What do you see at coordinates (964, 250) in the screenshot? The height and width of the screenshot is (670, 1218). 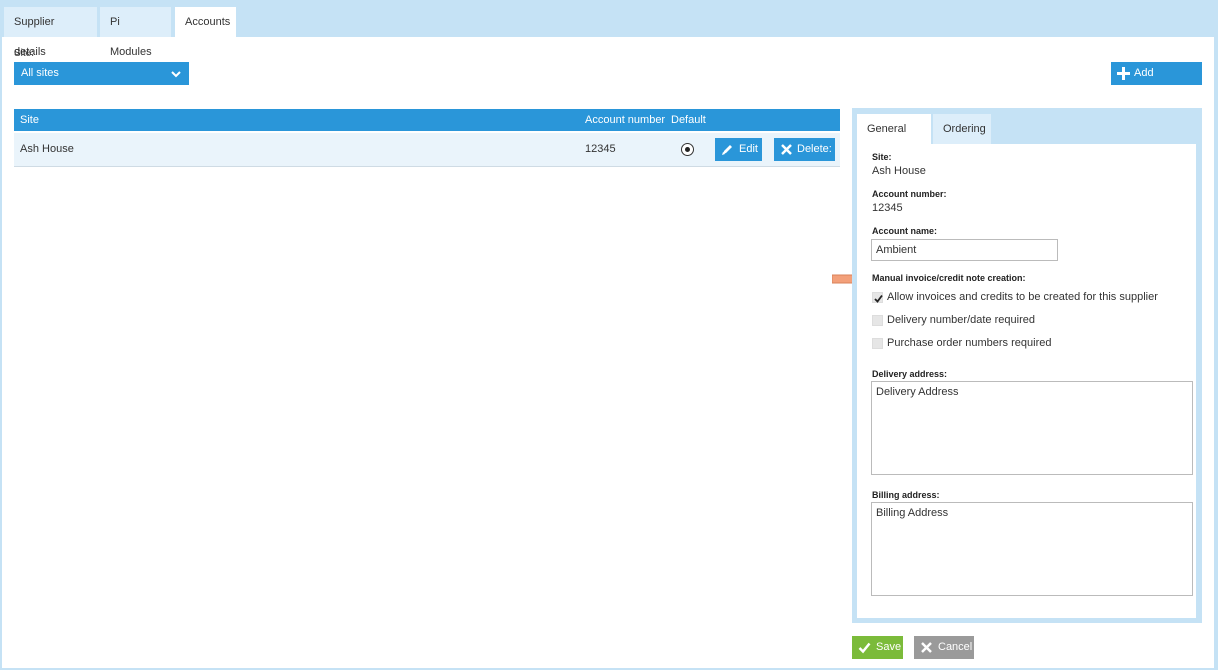 I see `account-name-input: Ambient` at bounding box center [964, 250].